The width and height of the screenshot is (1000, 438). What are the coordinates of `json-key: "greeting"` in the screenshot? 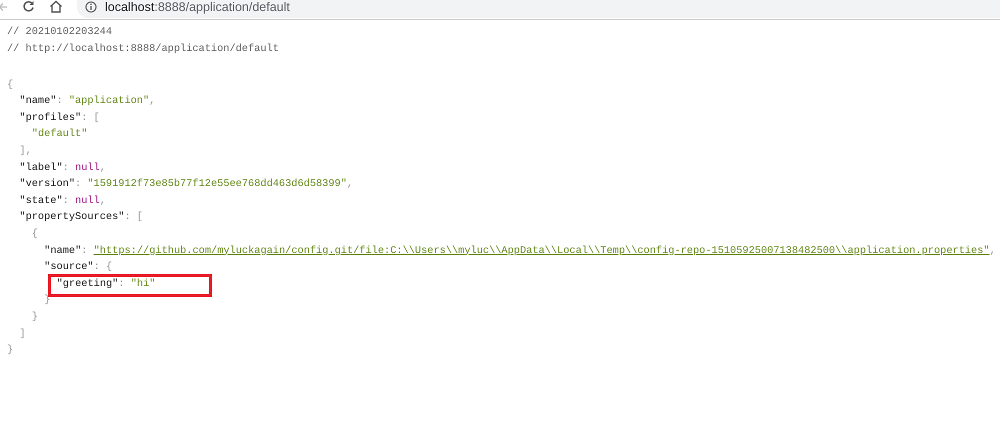 It's located at (87, 284).